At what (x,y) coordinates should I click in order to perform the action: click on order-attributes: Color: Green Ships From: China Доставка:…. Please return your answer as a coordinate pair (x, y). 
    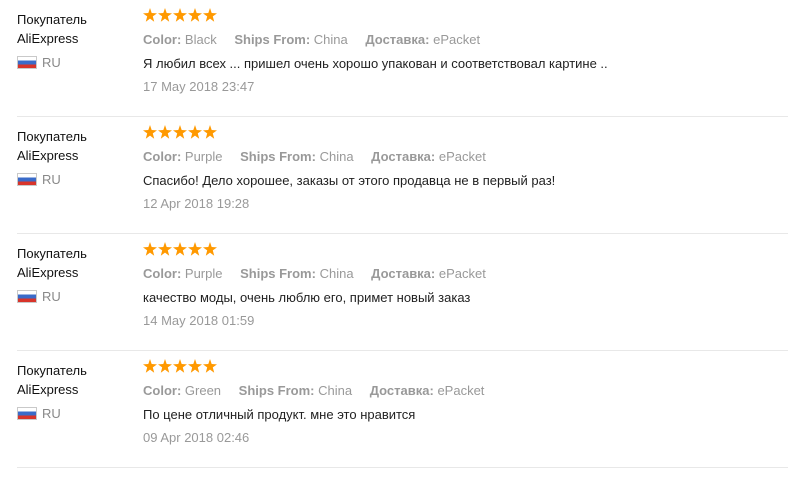
    Looking at the image, I should click on (463, 391).